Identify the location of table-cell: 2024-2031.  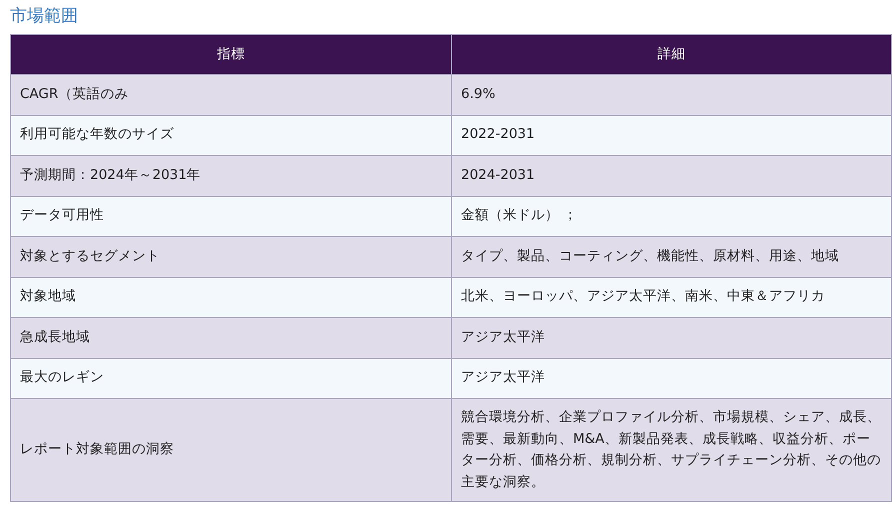
(672, 176).